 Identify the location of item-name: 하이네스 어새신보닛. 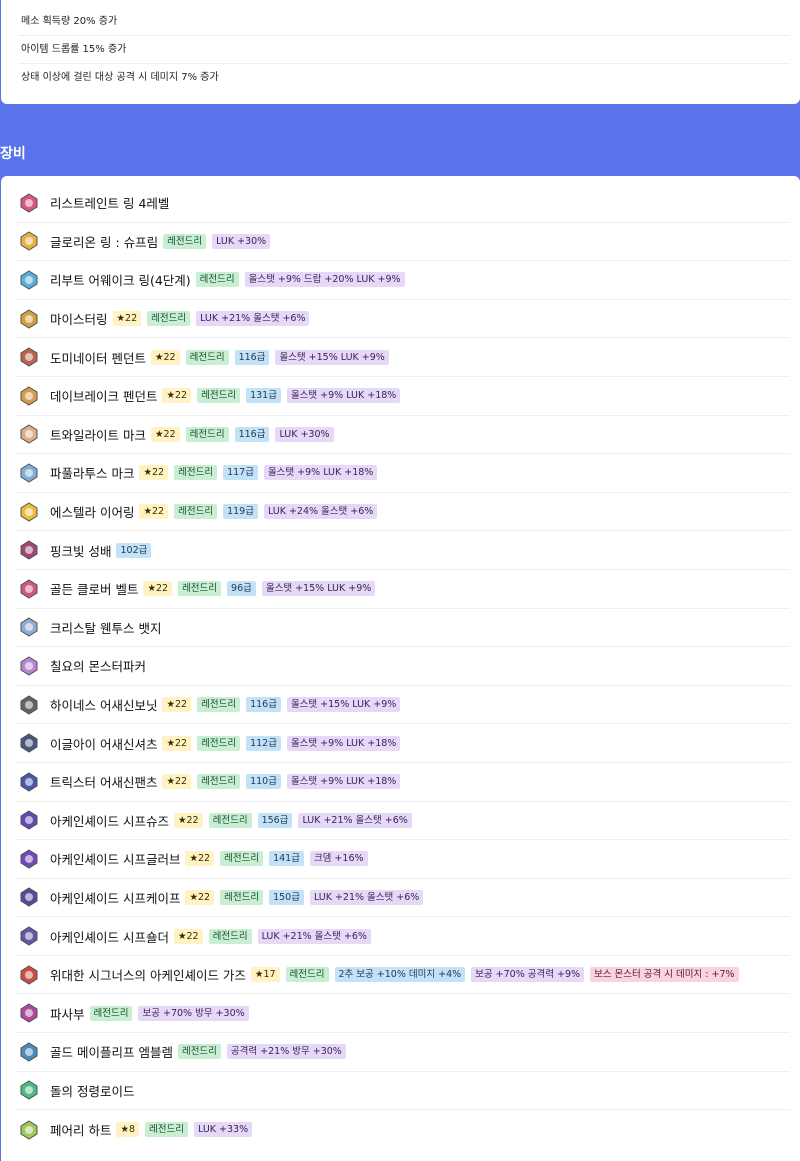
(104, 706).